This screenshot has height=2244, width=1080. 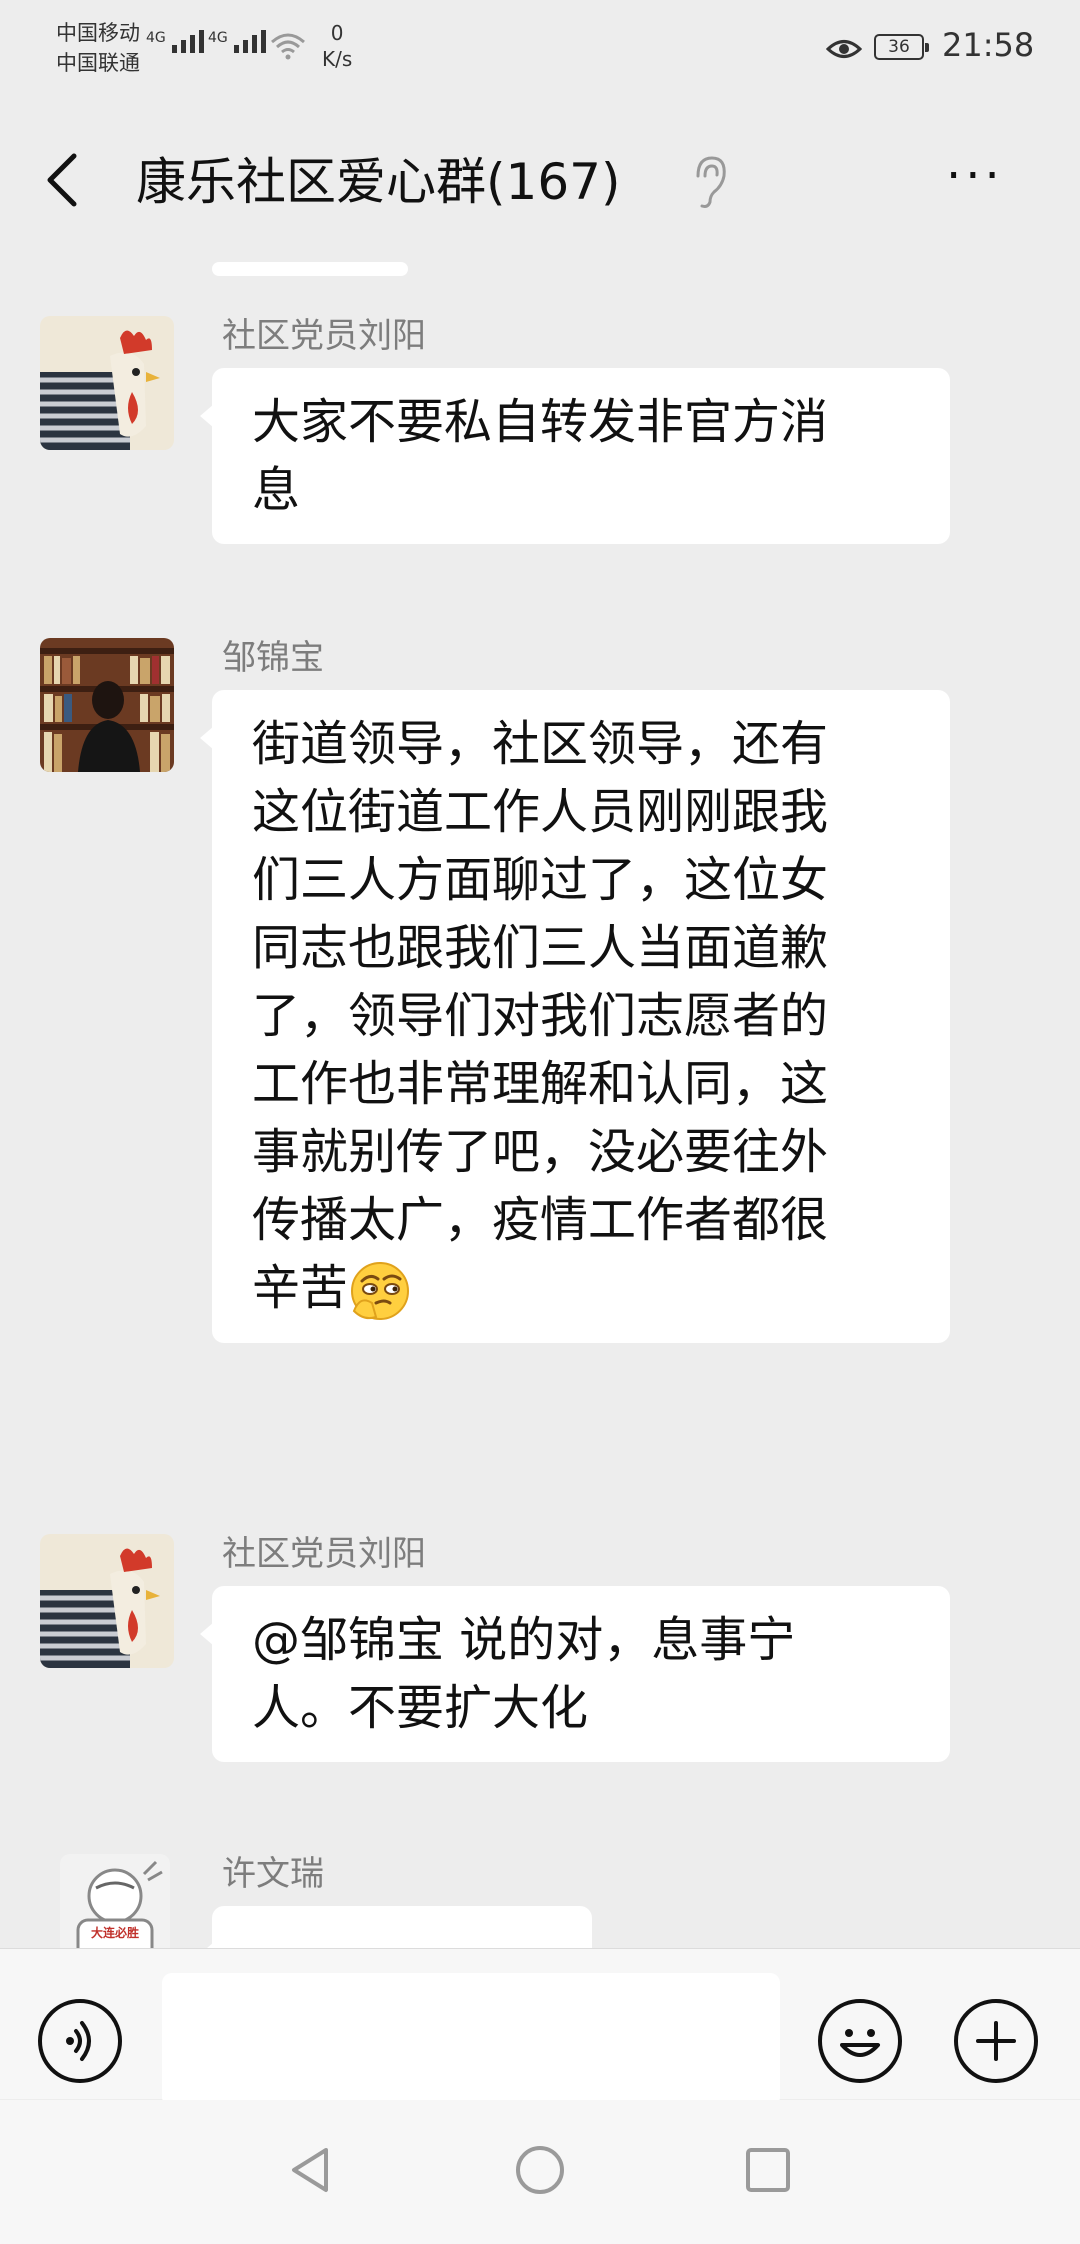 I want to click on message-line: @邹锦宝 说的对，息事宁, so click(x=524, y=1640).